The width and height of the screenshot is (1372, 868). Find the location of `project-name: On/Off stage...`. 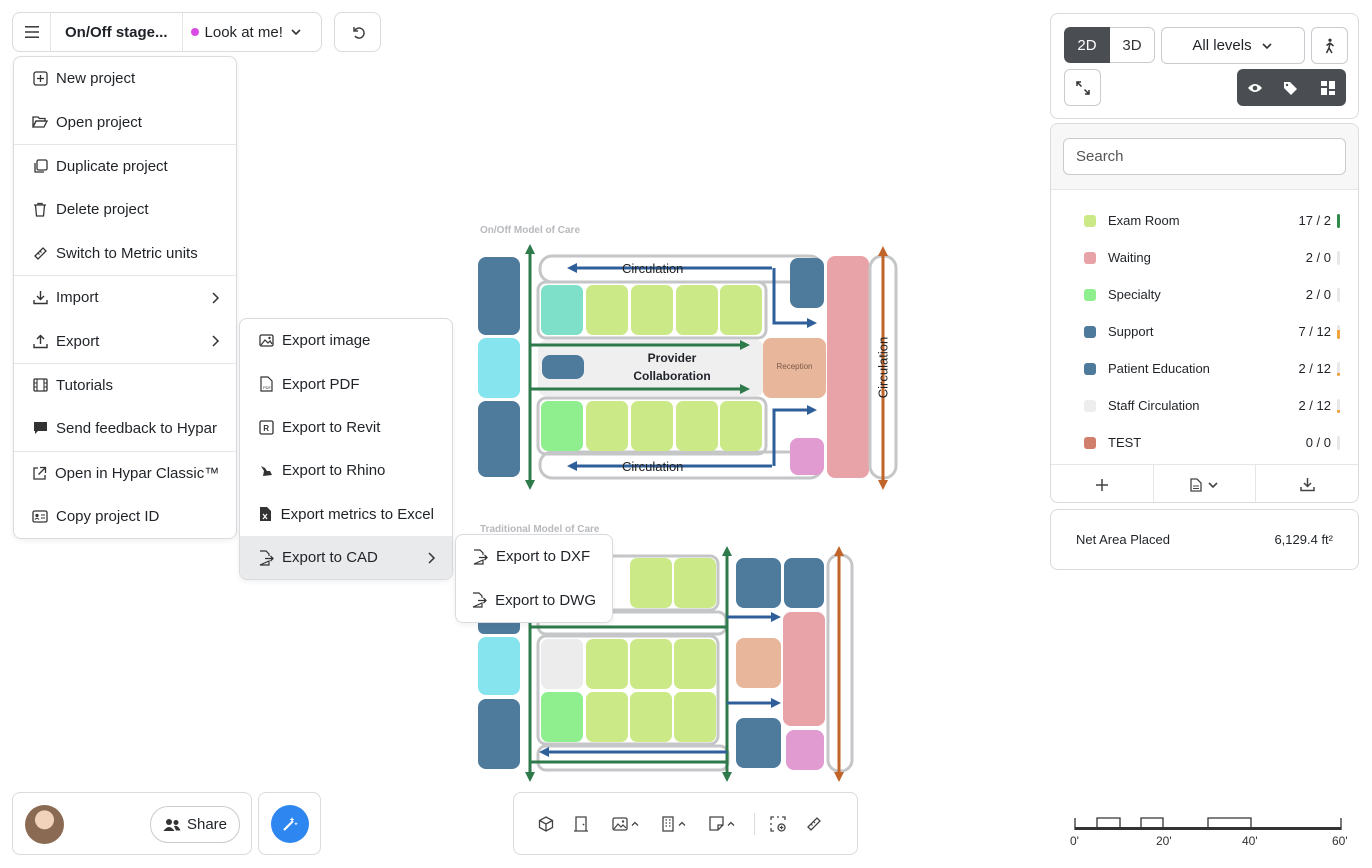

project-name: On/Off stage... is located at coordinates (117, 32).